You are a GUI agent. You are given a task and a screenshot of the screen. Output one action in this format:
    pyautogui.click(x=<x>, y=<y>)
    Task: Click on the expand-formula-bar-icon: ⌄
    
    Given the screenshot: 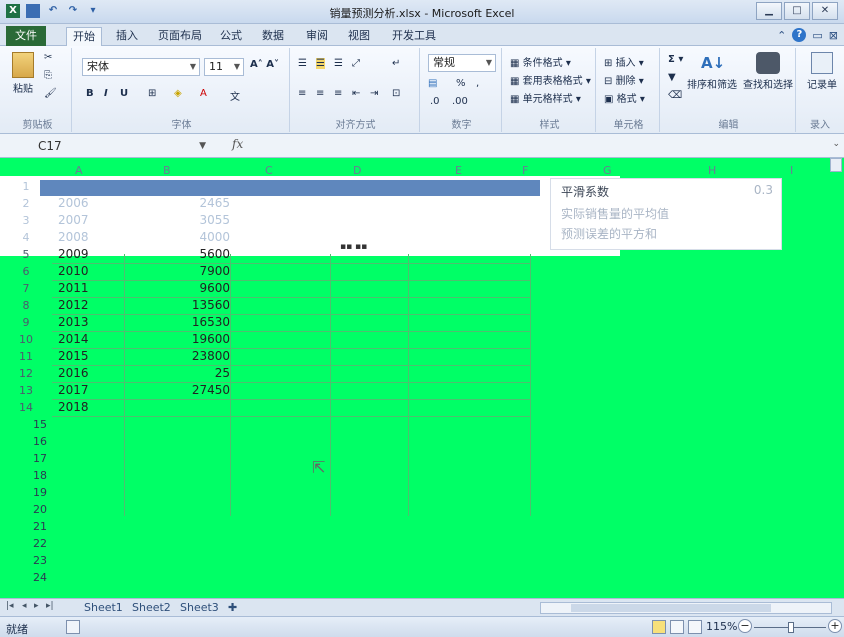 What is the action you would take?
    pyautogui.click(x=836, y=144)
    